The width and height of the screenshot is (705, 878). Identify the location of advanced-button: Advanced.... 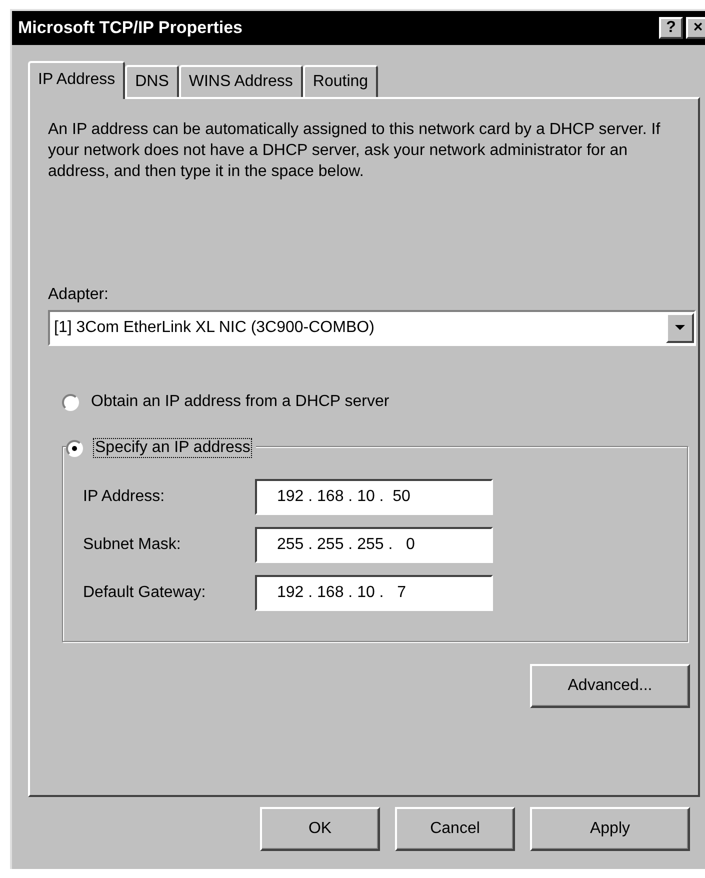
(610, 686).